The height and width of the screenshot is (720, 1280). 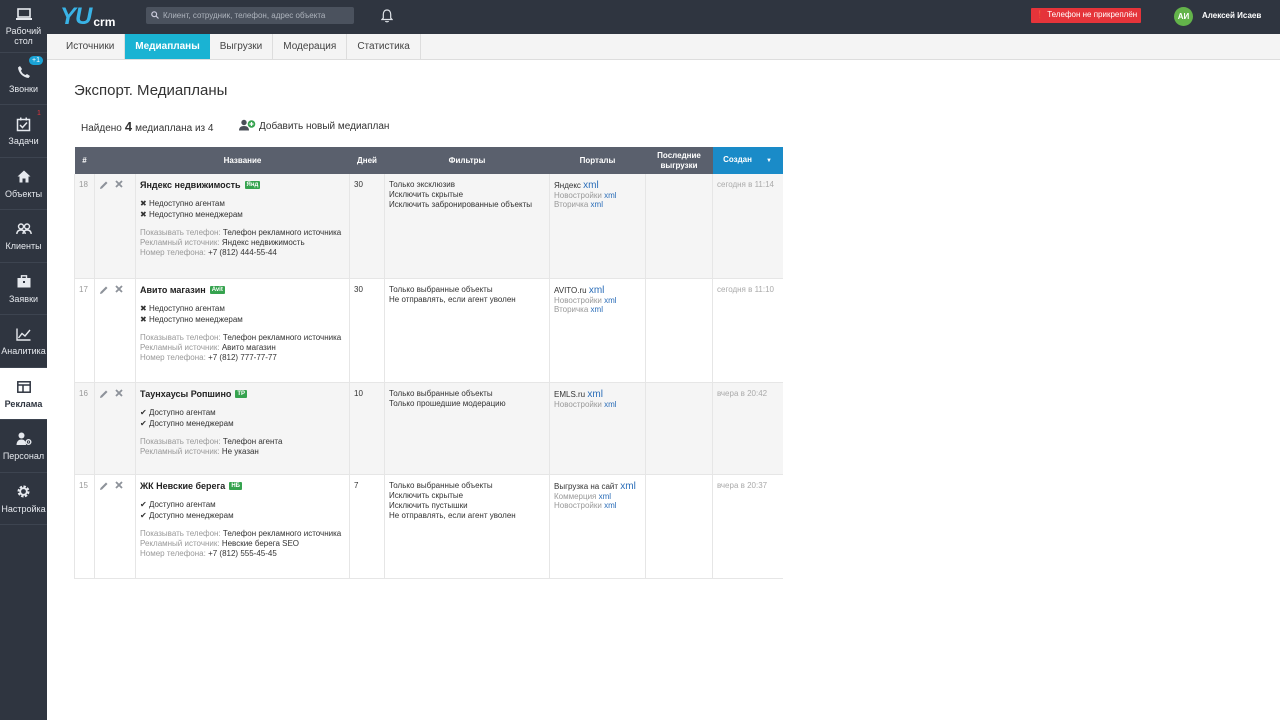 I want to click on availability-text: Недоступно менеджерам, so click(x=195, y=319).